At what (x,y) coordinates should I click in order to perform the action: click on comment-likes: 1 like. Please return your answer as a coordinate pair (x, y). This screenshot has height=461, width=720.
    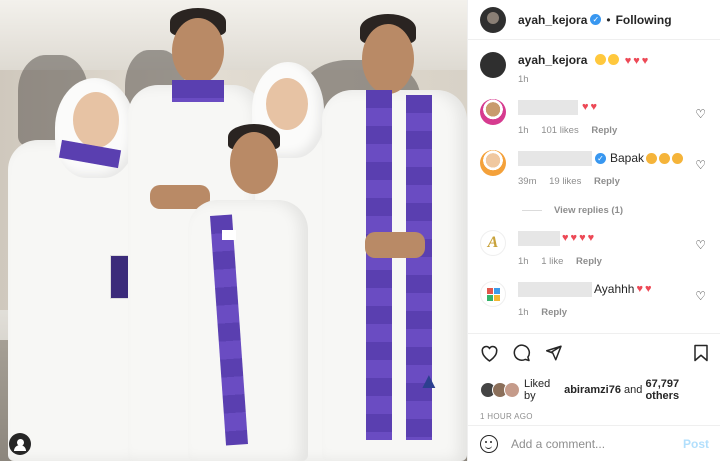
    Looking at the image, I should click on (552, 261).